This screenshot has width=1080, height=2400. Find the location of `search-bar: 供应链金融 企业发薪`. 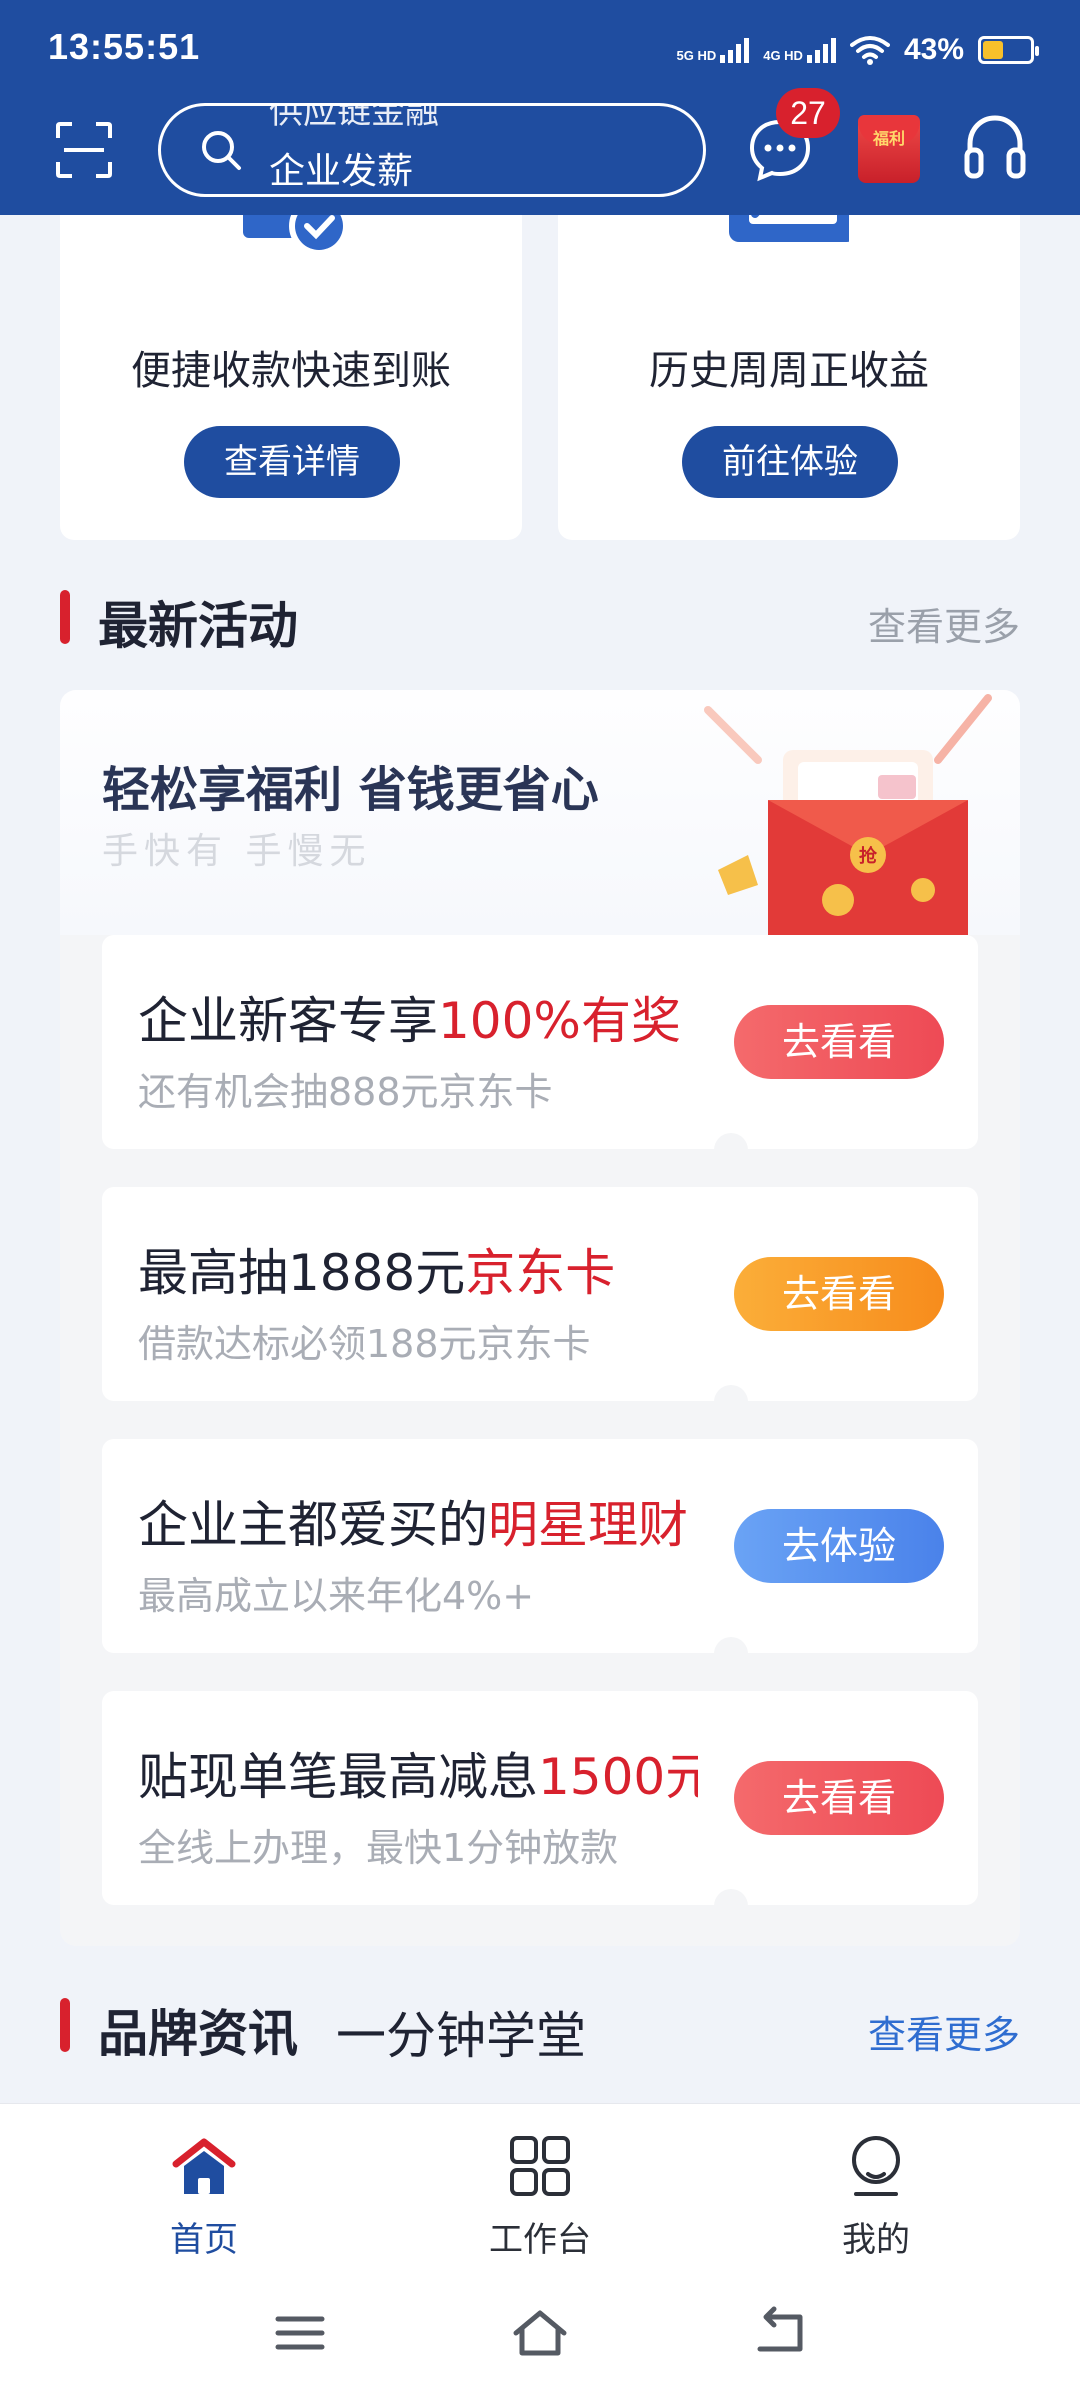

search-bar: 供应链金融 企业发薪 is located at coordinates (432, 150).